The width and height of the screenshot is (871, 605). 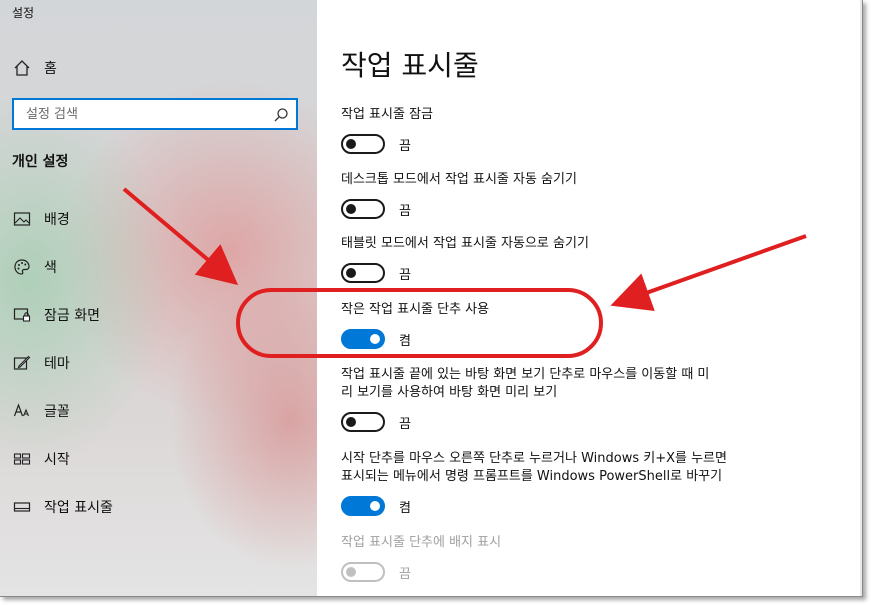 What do you see at coordinates (57, 460) in the screenshot?
I see `sidebar-item-label: 시작` at bounding box center [57, 460].